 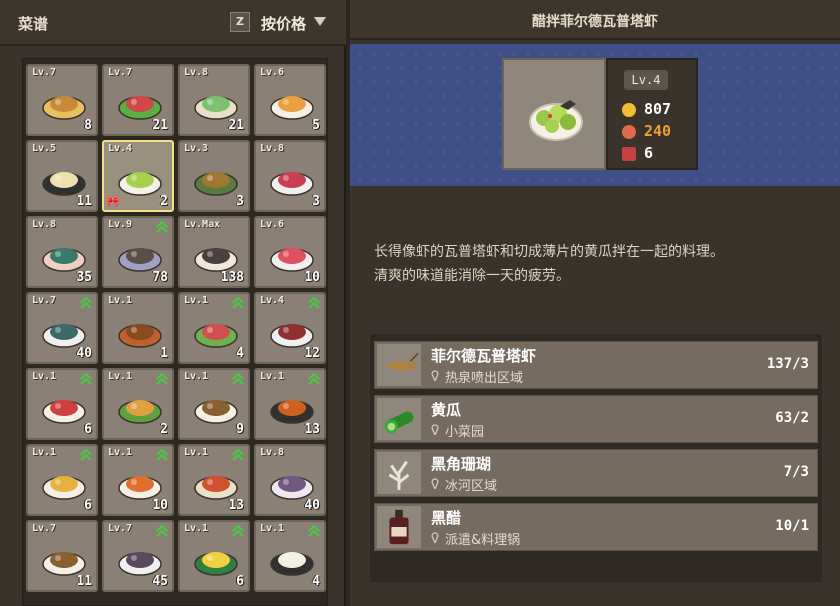 I want to click on recipe-cell: Lv.6 10, so click(x=290, y=252).